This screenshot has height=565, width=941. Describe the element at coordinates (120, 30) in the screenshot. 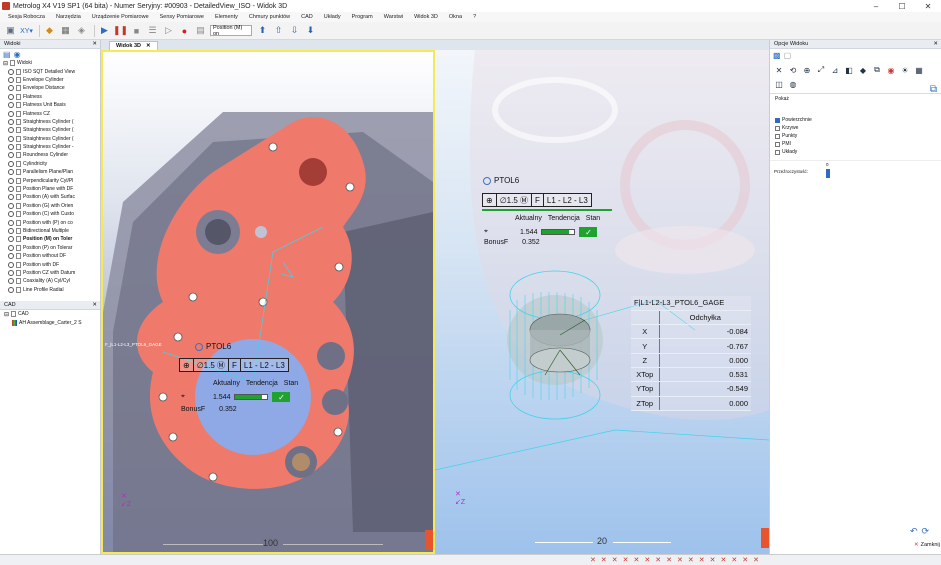

I see `pause-icon: ❚❚` at that location.